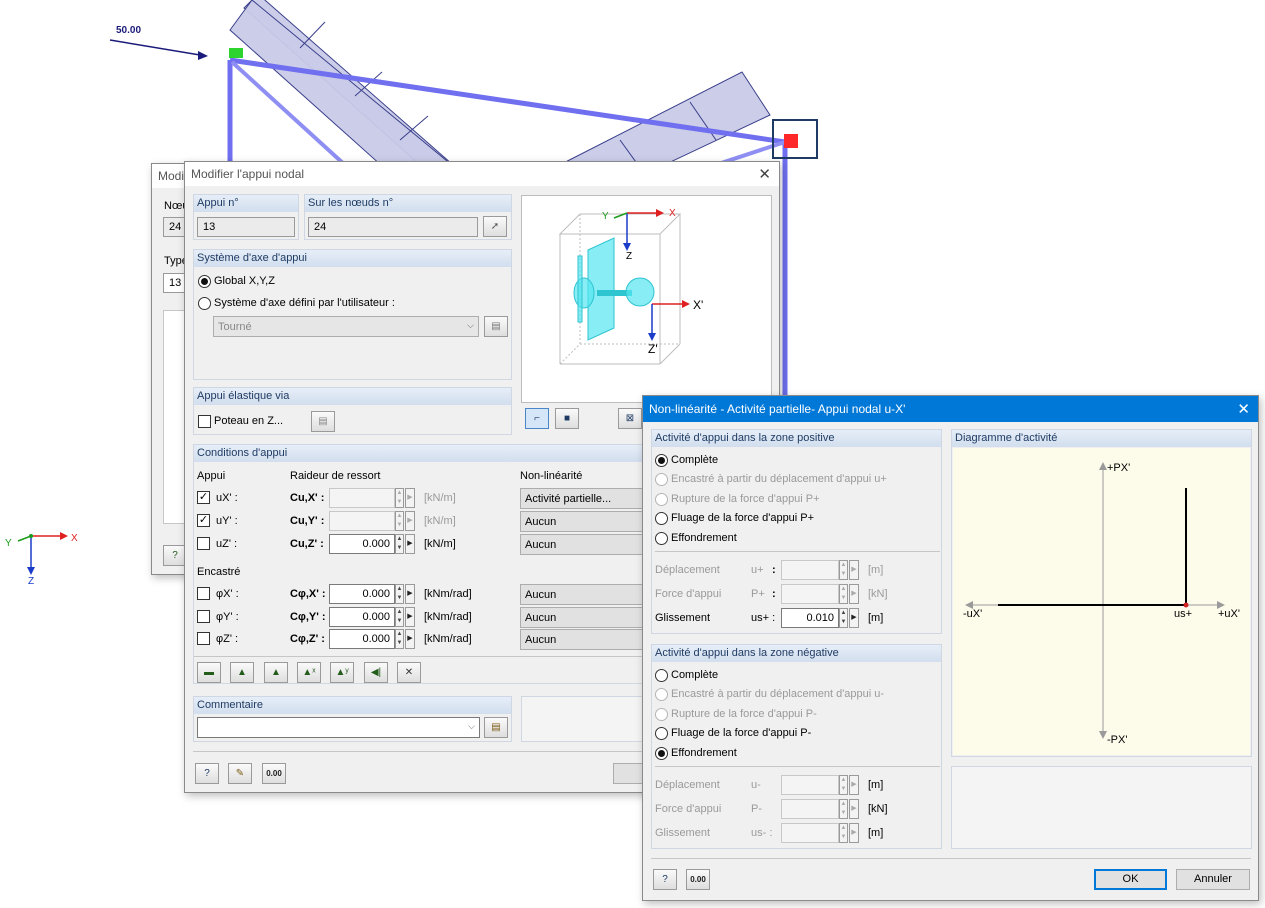  What do you see at coordinates (661, 675) in the screenshot?
I see `neg-complete-radio` at bounding box center [661, 675].